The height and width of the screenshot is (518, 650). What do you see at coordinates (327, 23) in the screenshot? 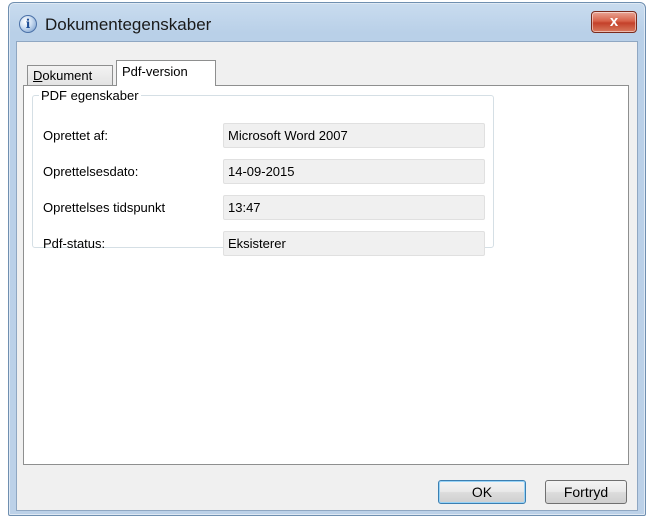
I see `title-bar: i Dokumentegenskaber x` at bounding box center [327, 23].